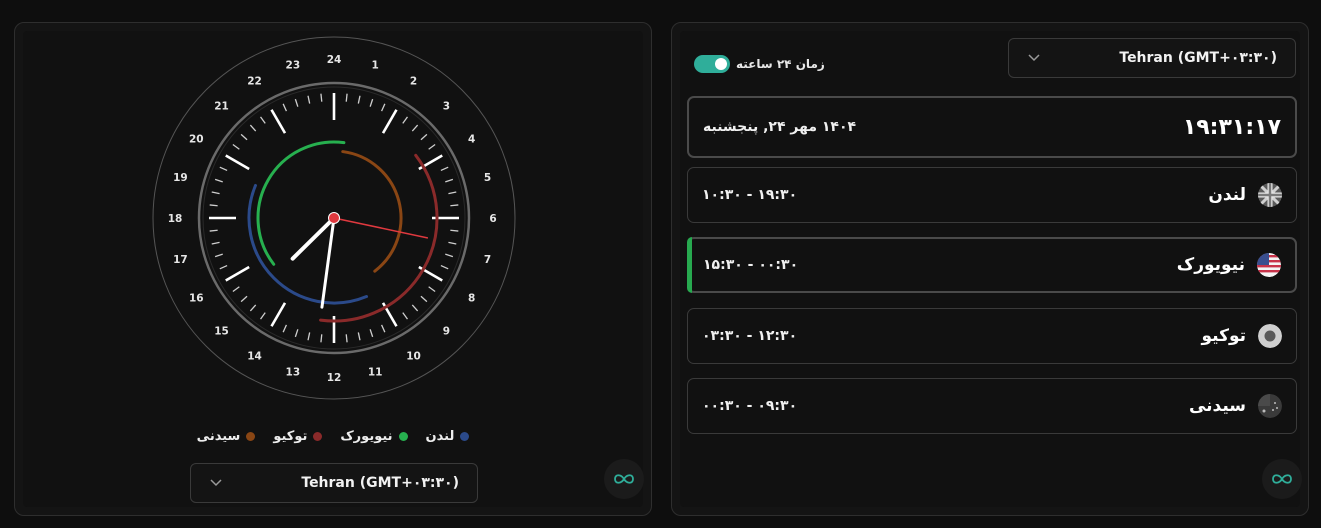 Image resolution: width=1321 pixels, height=528 pixels. What do you see at coordinates (366, 436) in the screenshot?
I see `legend-label-newyork: نیویورک` at bounding box center [366, 436].